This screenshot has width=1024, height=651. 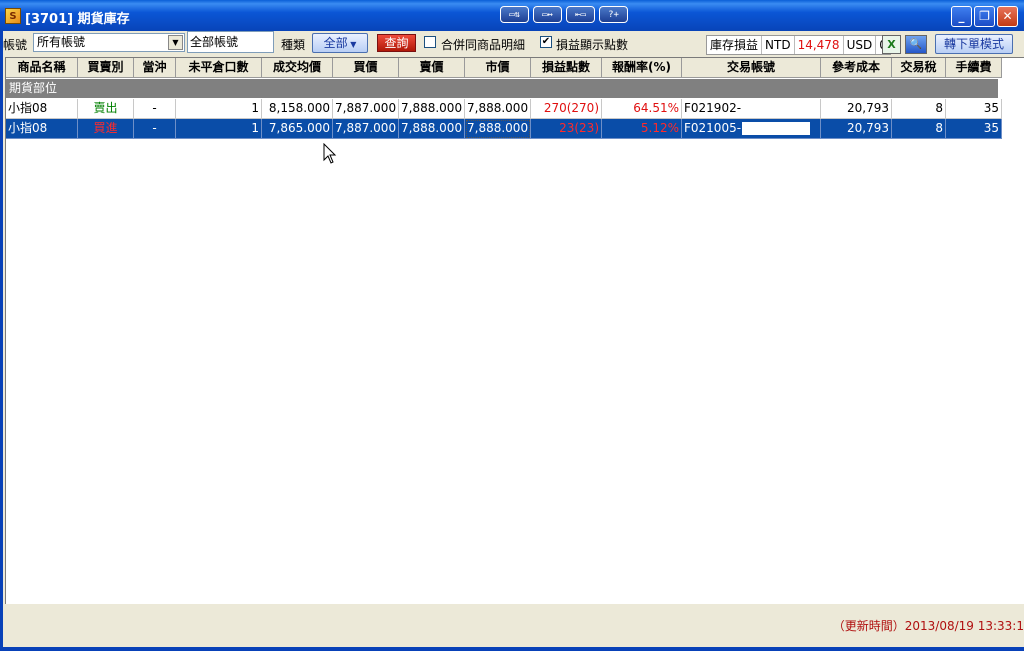 I want to click on cell-avg-price: 8,158.000, so click(x=297, y=109).